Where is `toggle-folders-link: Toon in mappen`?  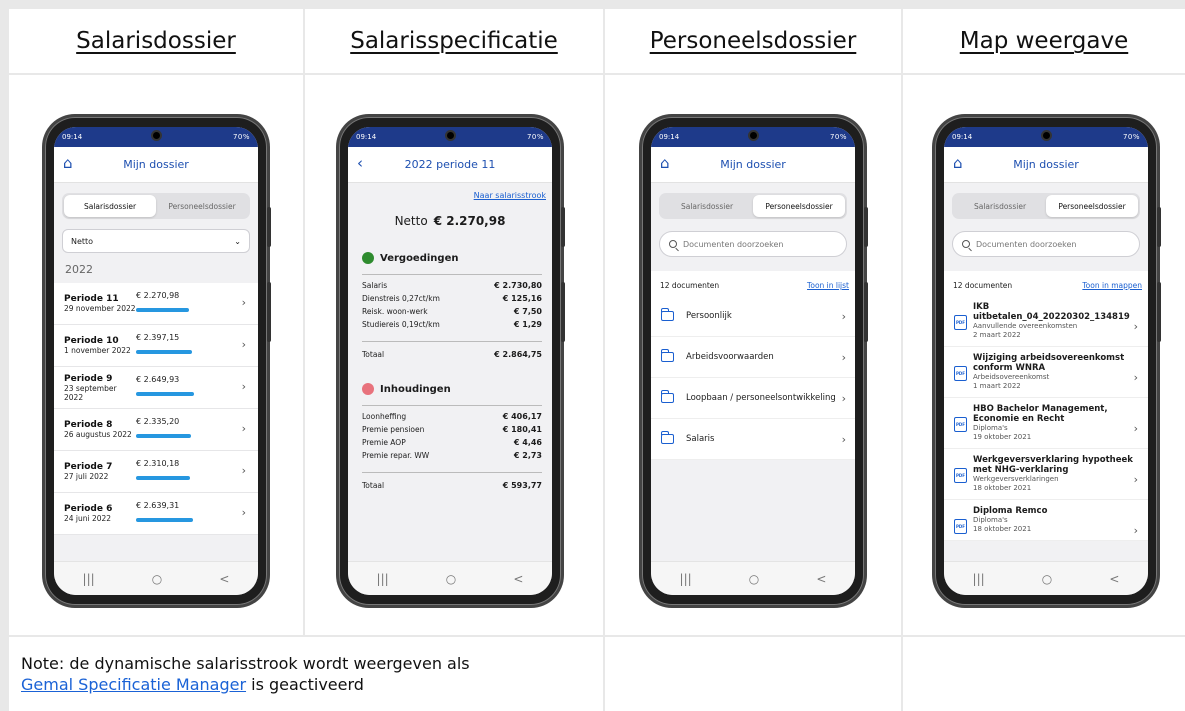 toggle-folders-link: Toon in mappen is located at coordinates (1112, 285).